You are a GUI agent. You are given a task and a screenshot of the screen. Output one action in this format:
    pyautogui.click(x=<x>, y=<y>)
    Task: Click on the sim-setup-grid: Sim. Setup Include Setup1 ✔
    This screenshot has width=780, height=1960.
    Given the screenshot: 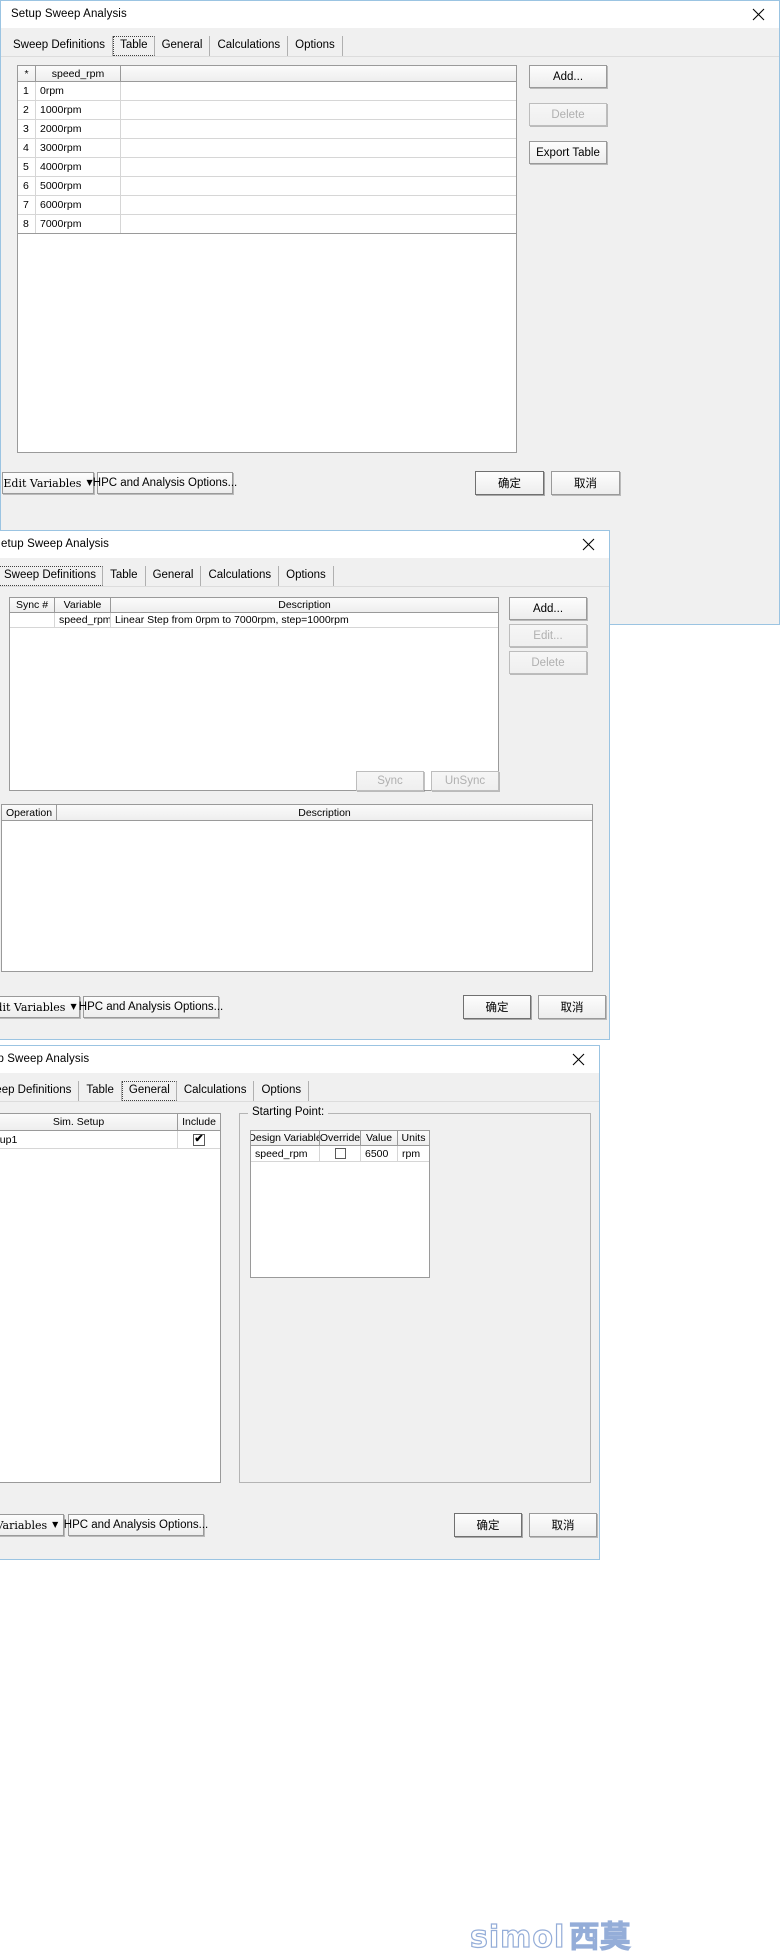 What is the action you would take?
    pyautogui.click(x=110, y=1298)
    